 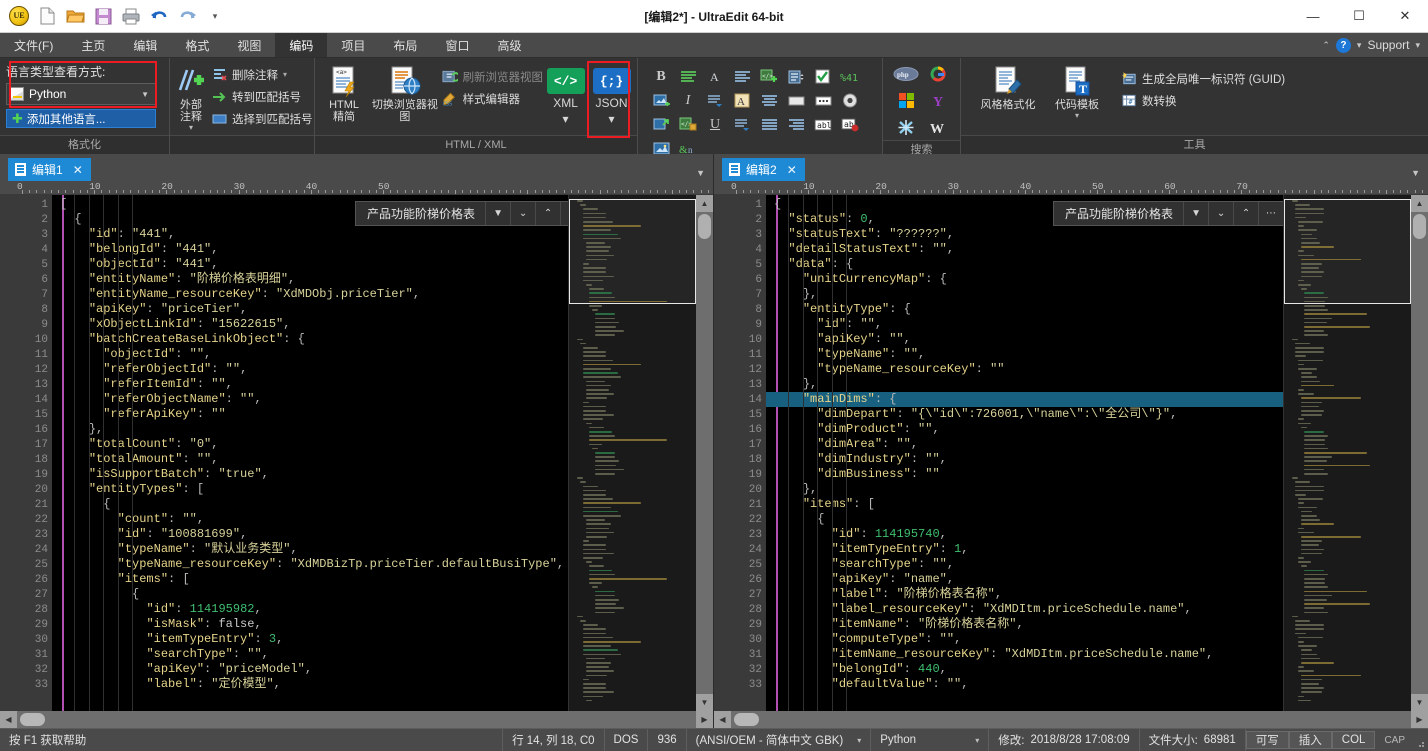 I want to click on radio-button-icon, so click(x=850, y=100).